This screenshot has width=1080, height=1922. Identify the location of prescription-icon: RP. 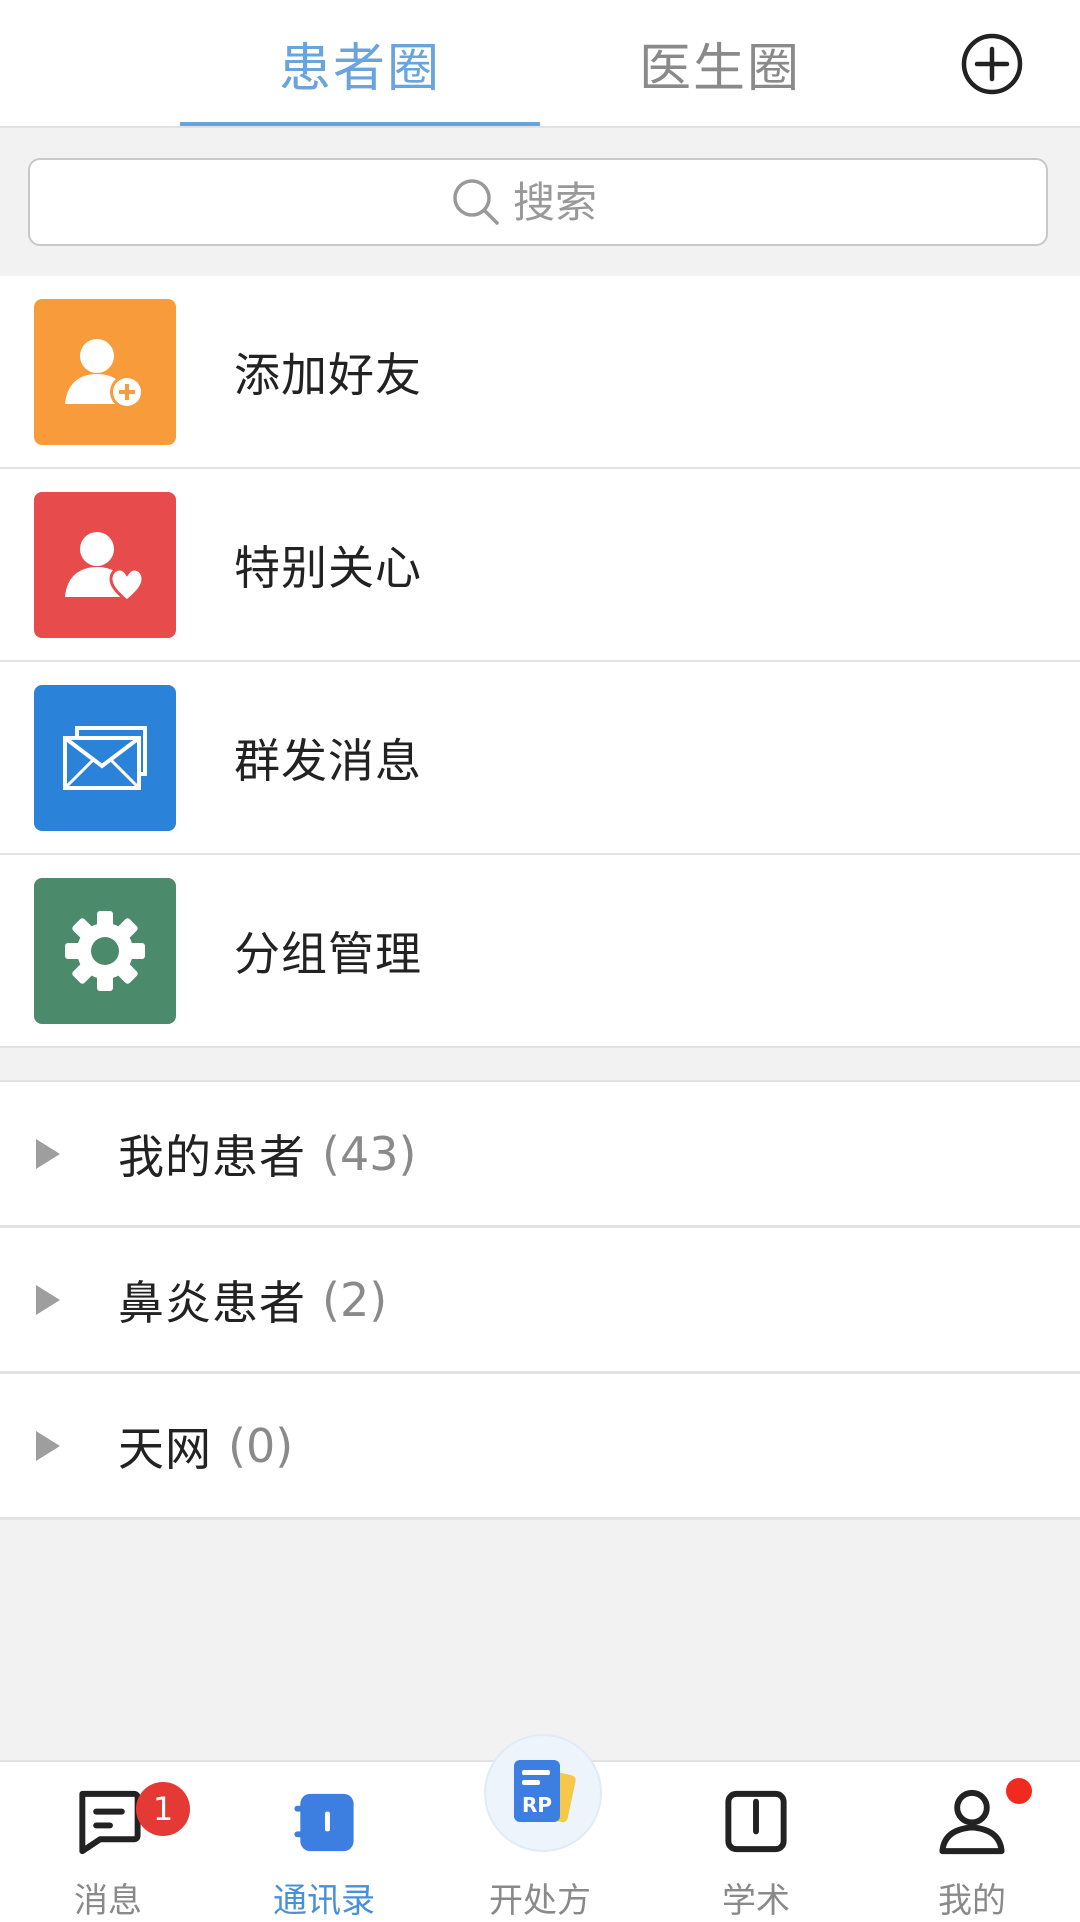
(545, 1791).